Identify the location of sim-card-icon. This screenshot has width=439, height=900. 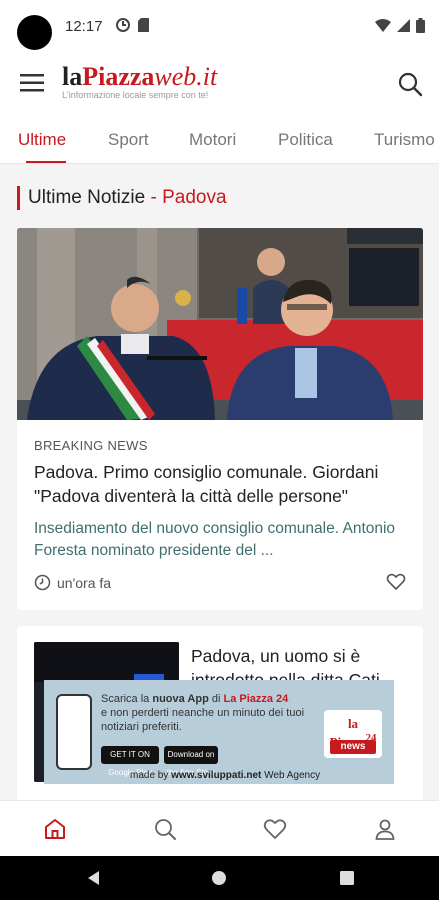
(143, 25).